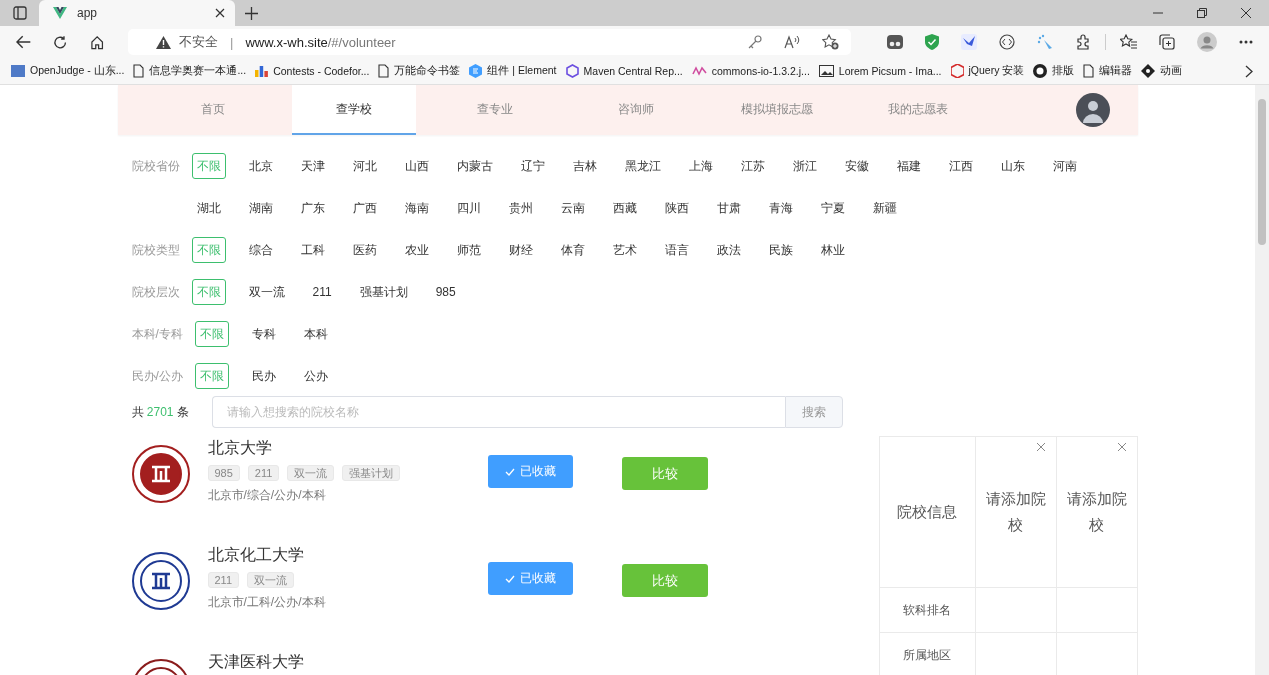 This screenshot has width=1269, height=675. I want to click on filter-option: 公办, so click(315, 376).